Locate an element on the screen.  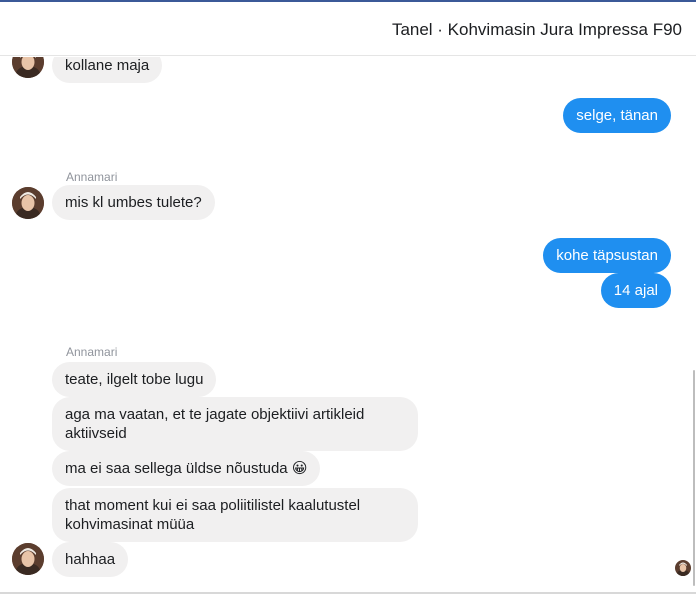
read-receipt-avatar is located at coordinates (683, 568).